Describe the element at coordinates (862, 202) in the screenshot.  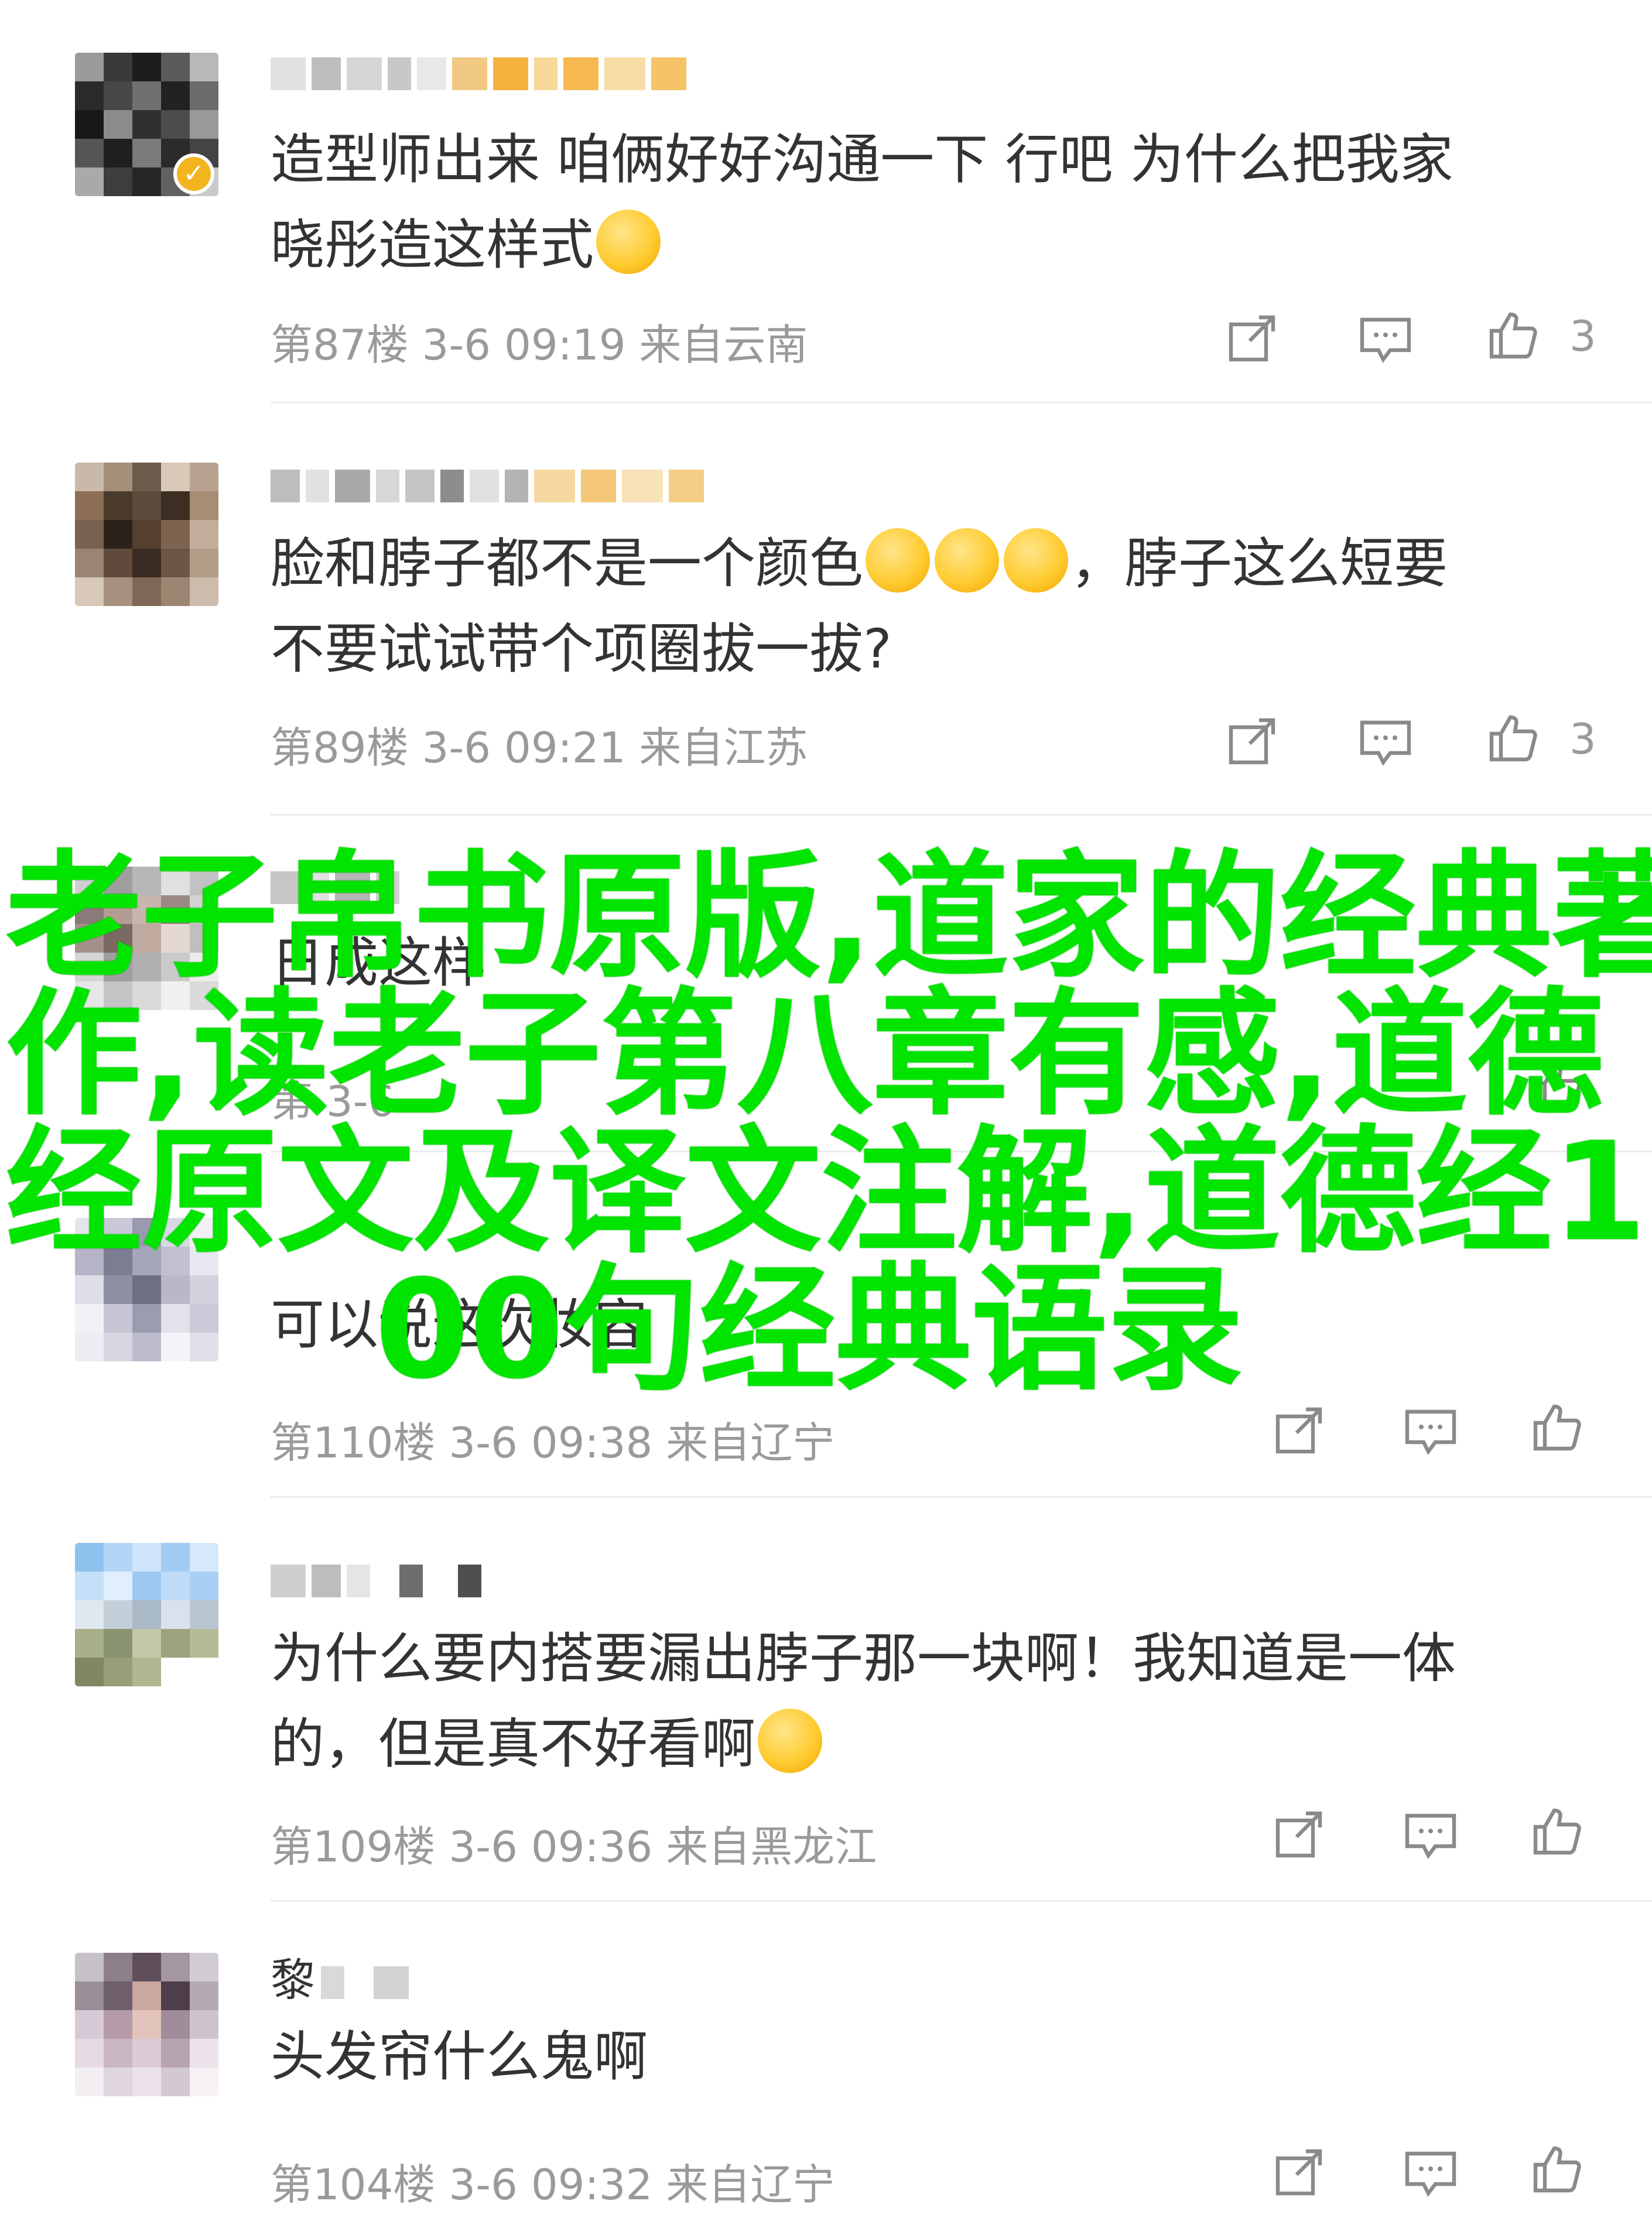
I see `comment-body: 造型师出来 咱俩好好沟通一下 行吧 为什么把我家 晓彤造这样式` at that location.